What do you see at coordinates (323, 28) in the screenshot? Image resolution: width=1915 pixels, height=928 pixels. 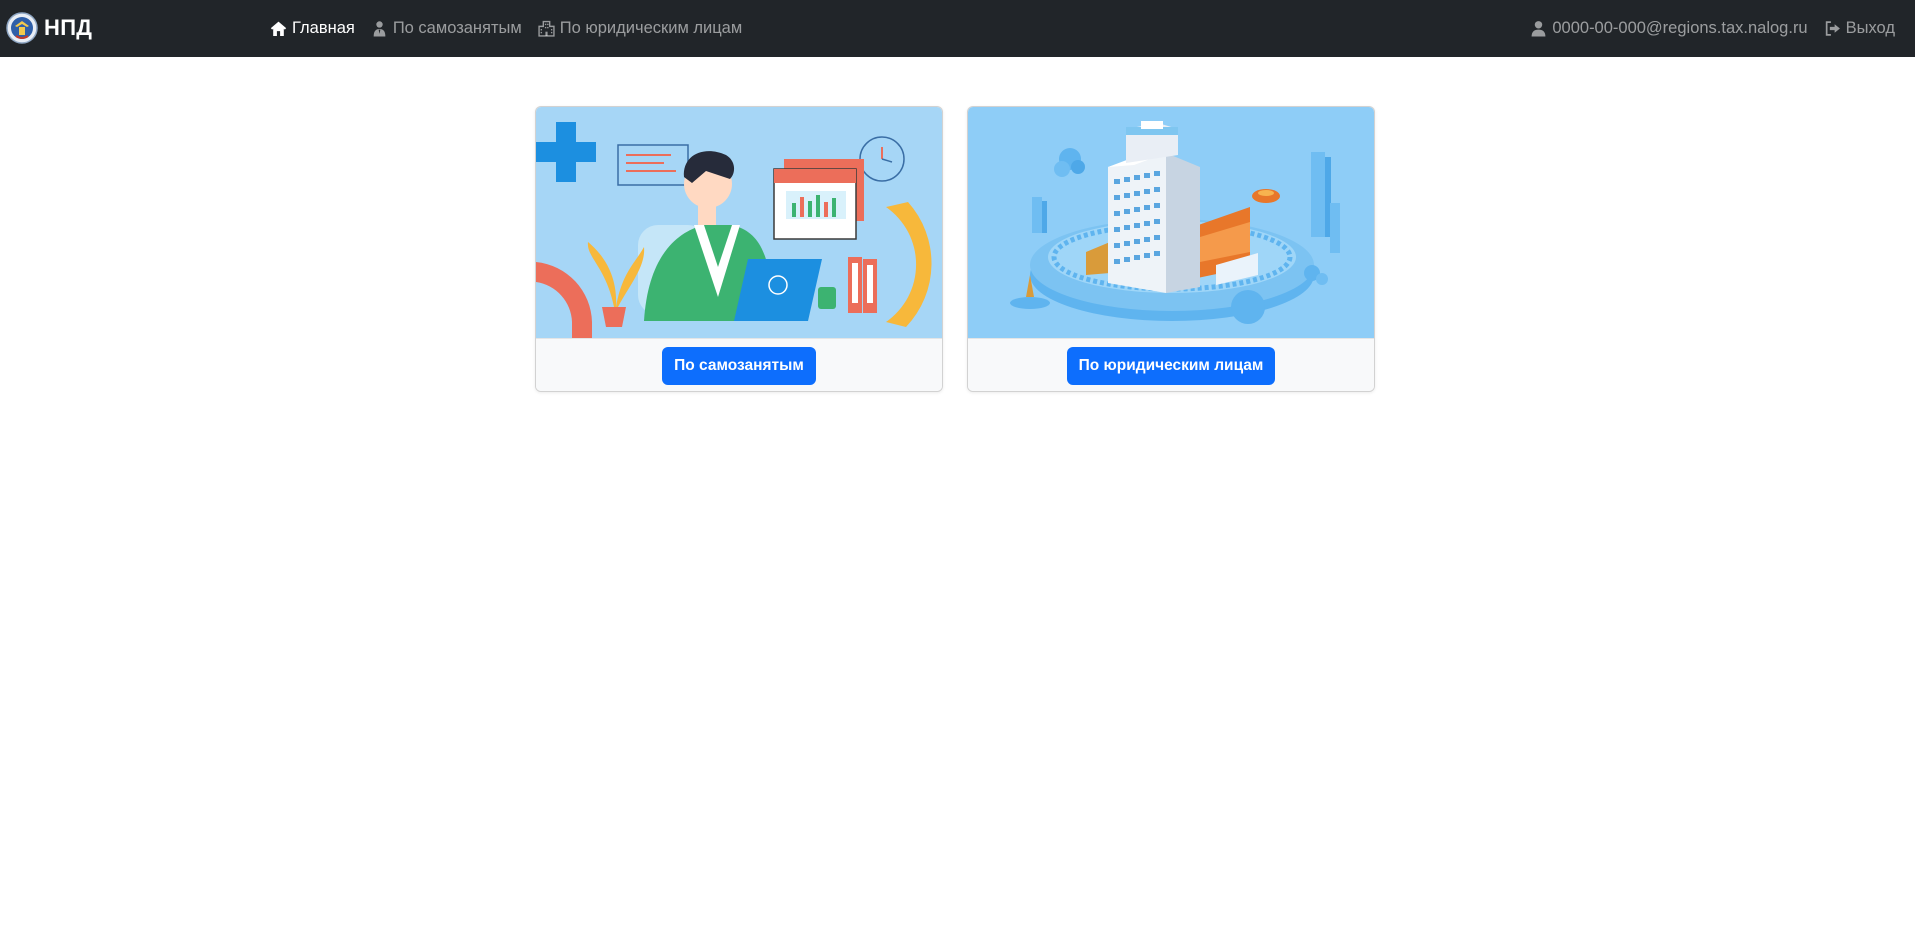 I see `nav-home-label: Главная` at bounding box center [323, 28].